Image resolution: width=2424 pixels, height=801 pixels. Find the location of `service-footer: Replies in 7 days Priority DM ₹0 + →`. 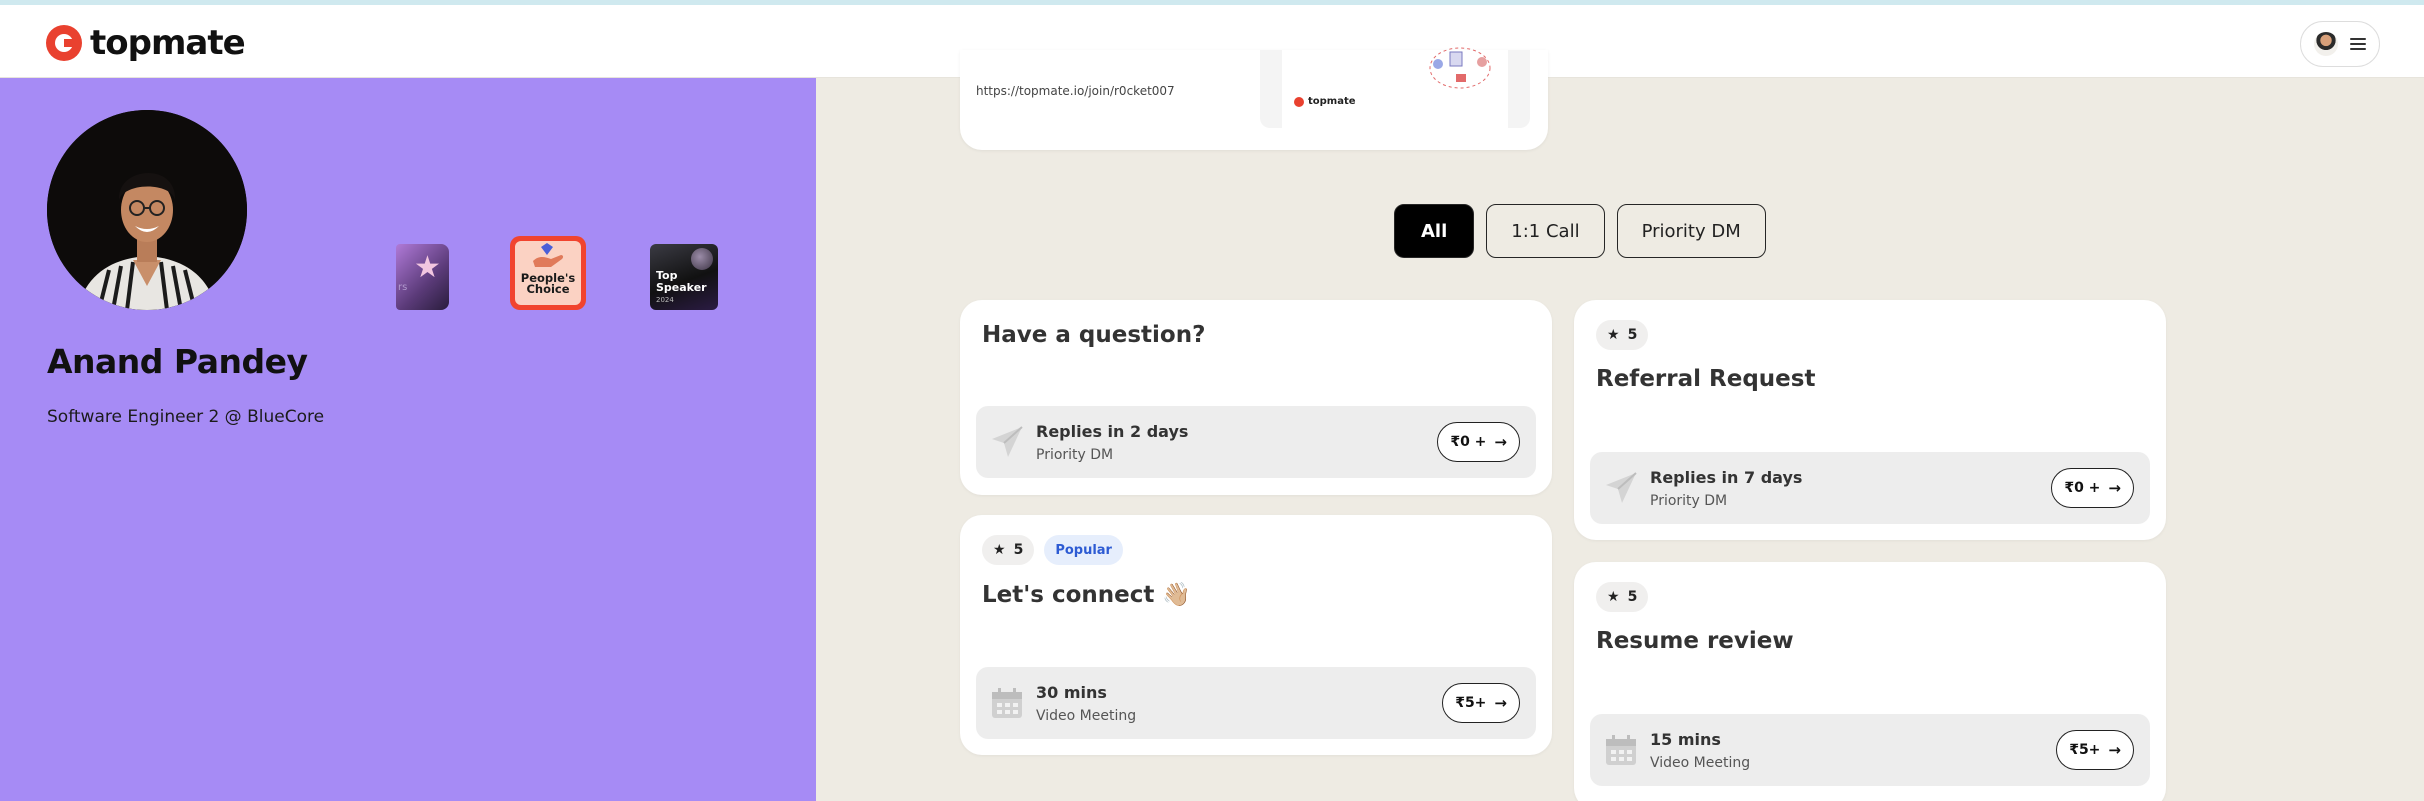

service-footer: Replies in 7 days Priority DM ₹0 + → is located at coordinates (1870, 488).